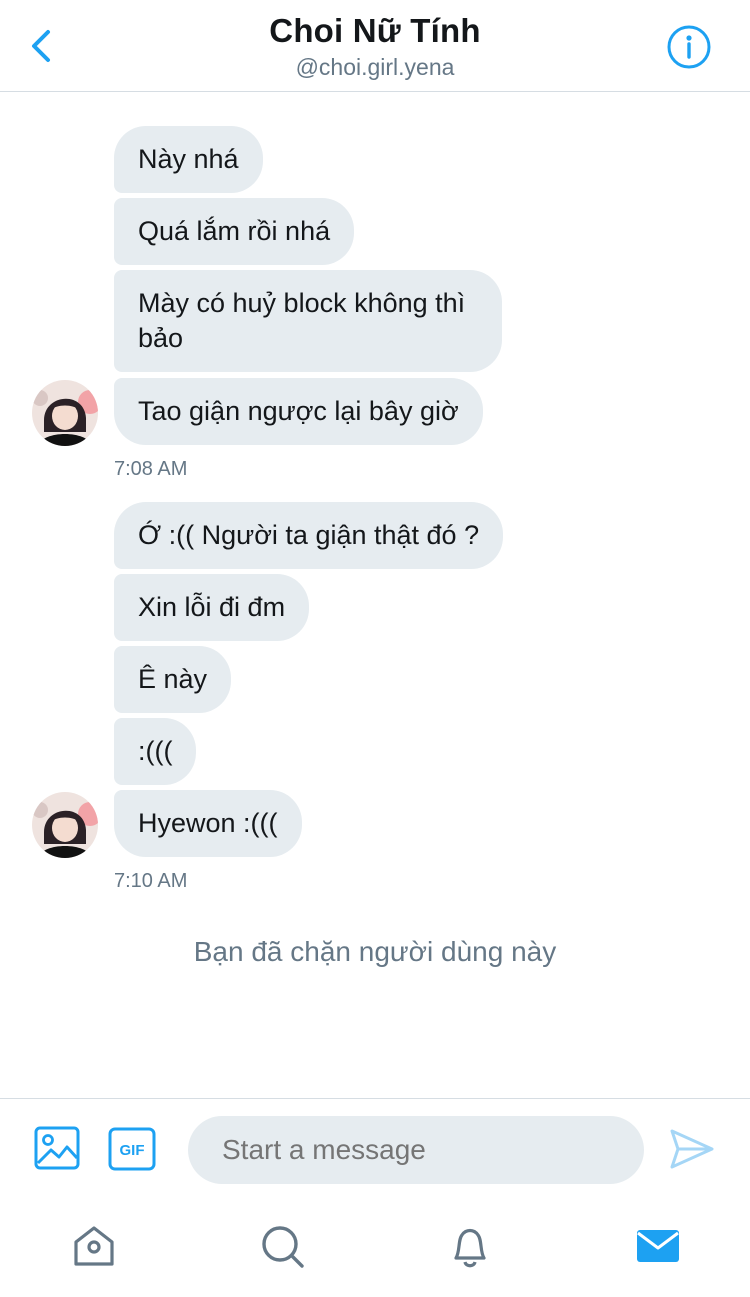 This screenshot has height=1297, width=750. I want to click on message-input, so click(416, 1150).